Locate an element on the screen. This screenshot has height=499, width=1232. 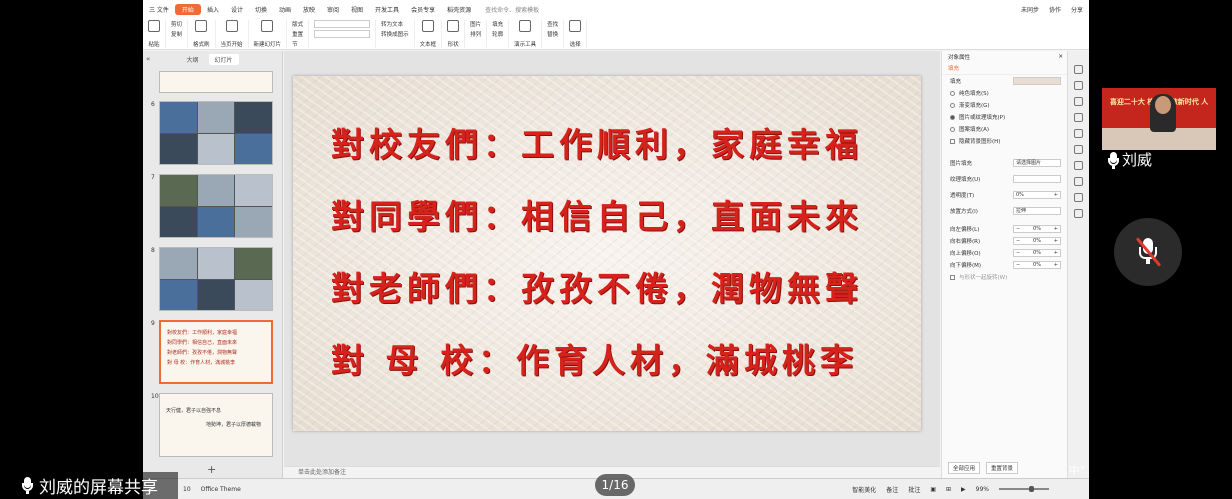
add-slide-button: + is located at coordinates (211, 469).